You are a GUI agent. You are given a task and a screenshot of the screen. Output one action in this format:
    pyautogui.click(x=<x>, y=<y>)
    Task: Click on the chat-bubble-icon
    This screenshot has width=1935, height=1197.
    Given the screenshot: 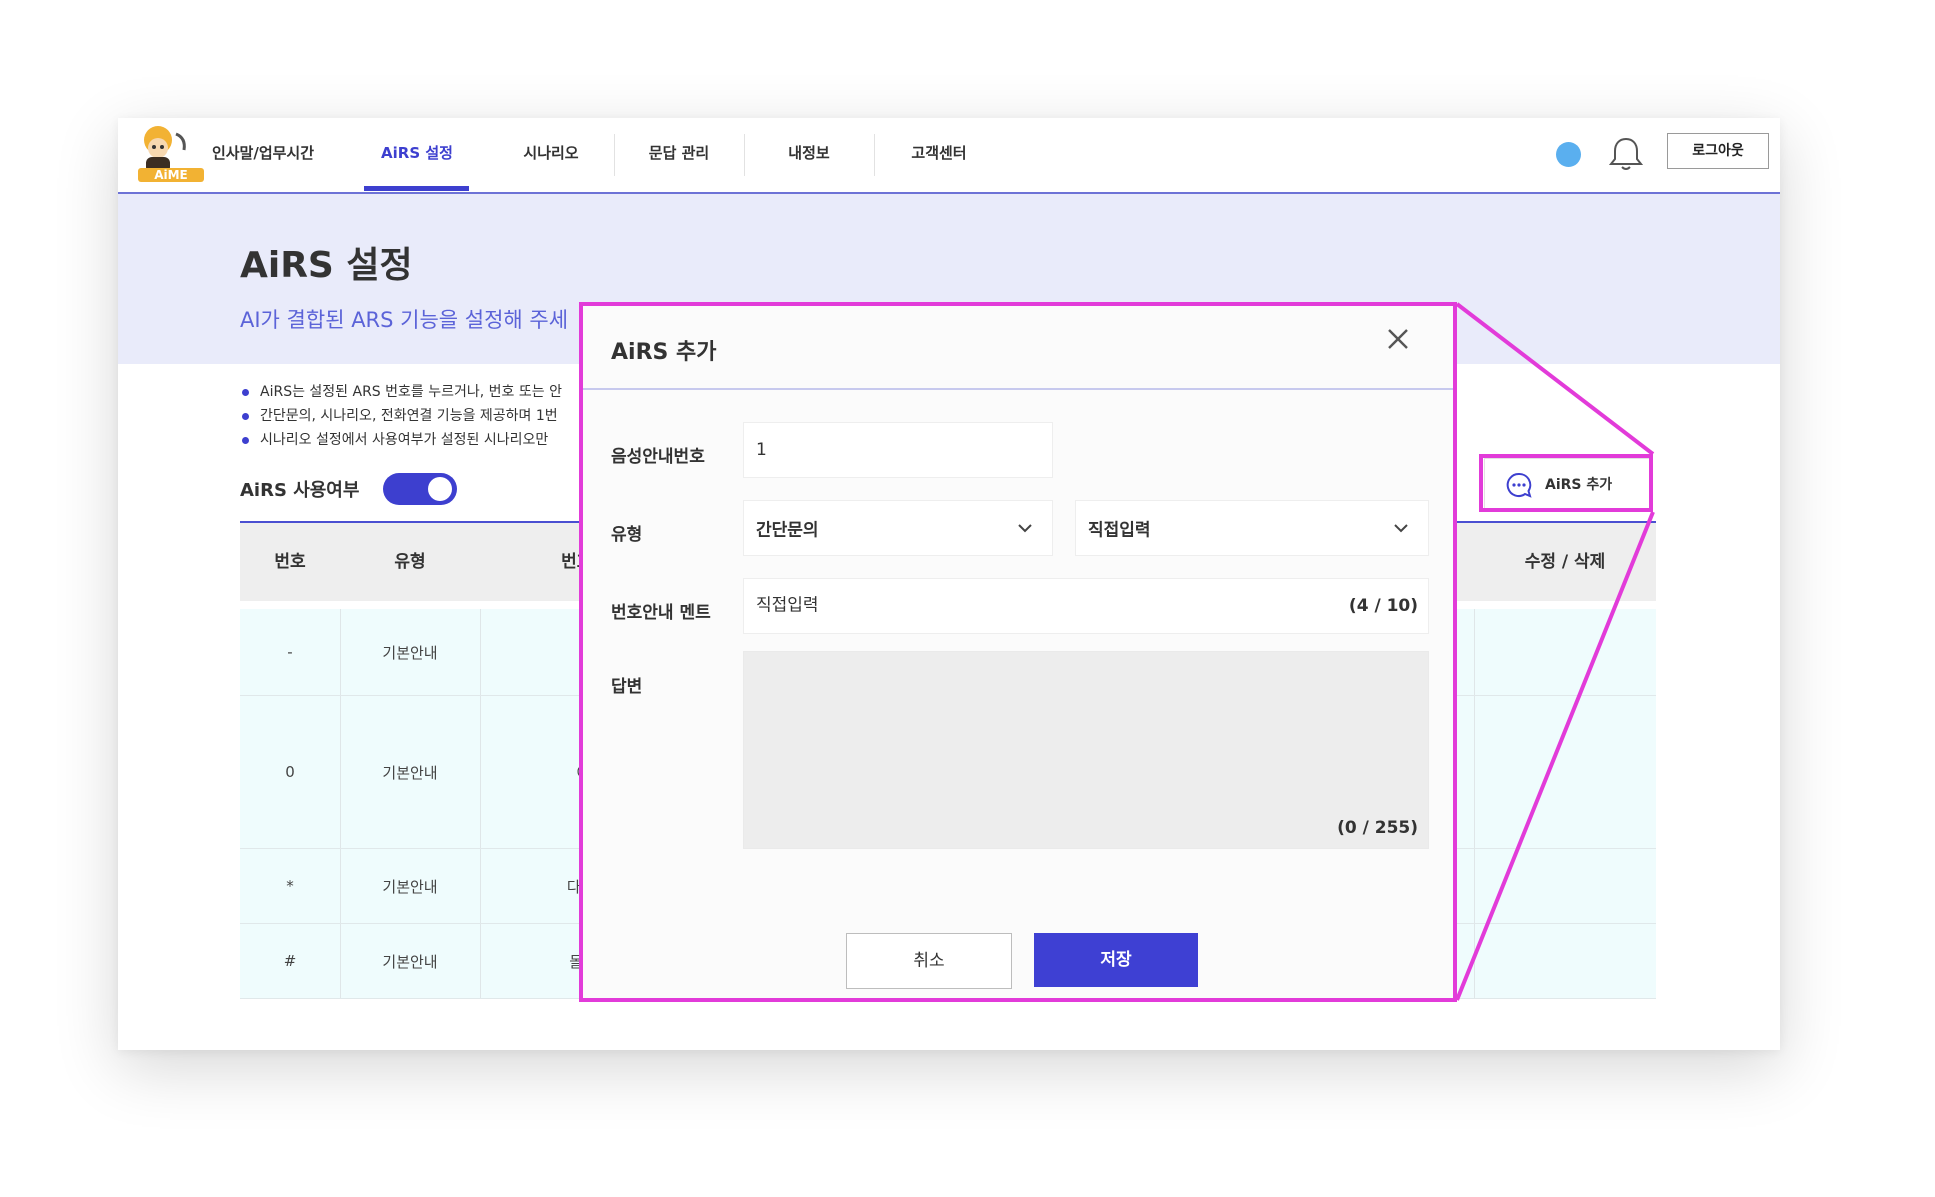 What is the action you would take?
    pyautogui.click(x=1519, y=485)
    